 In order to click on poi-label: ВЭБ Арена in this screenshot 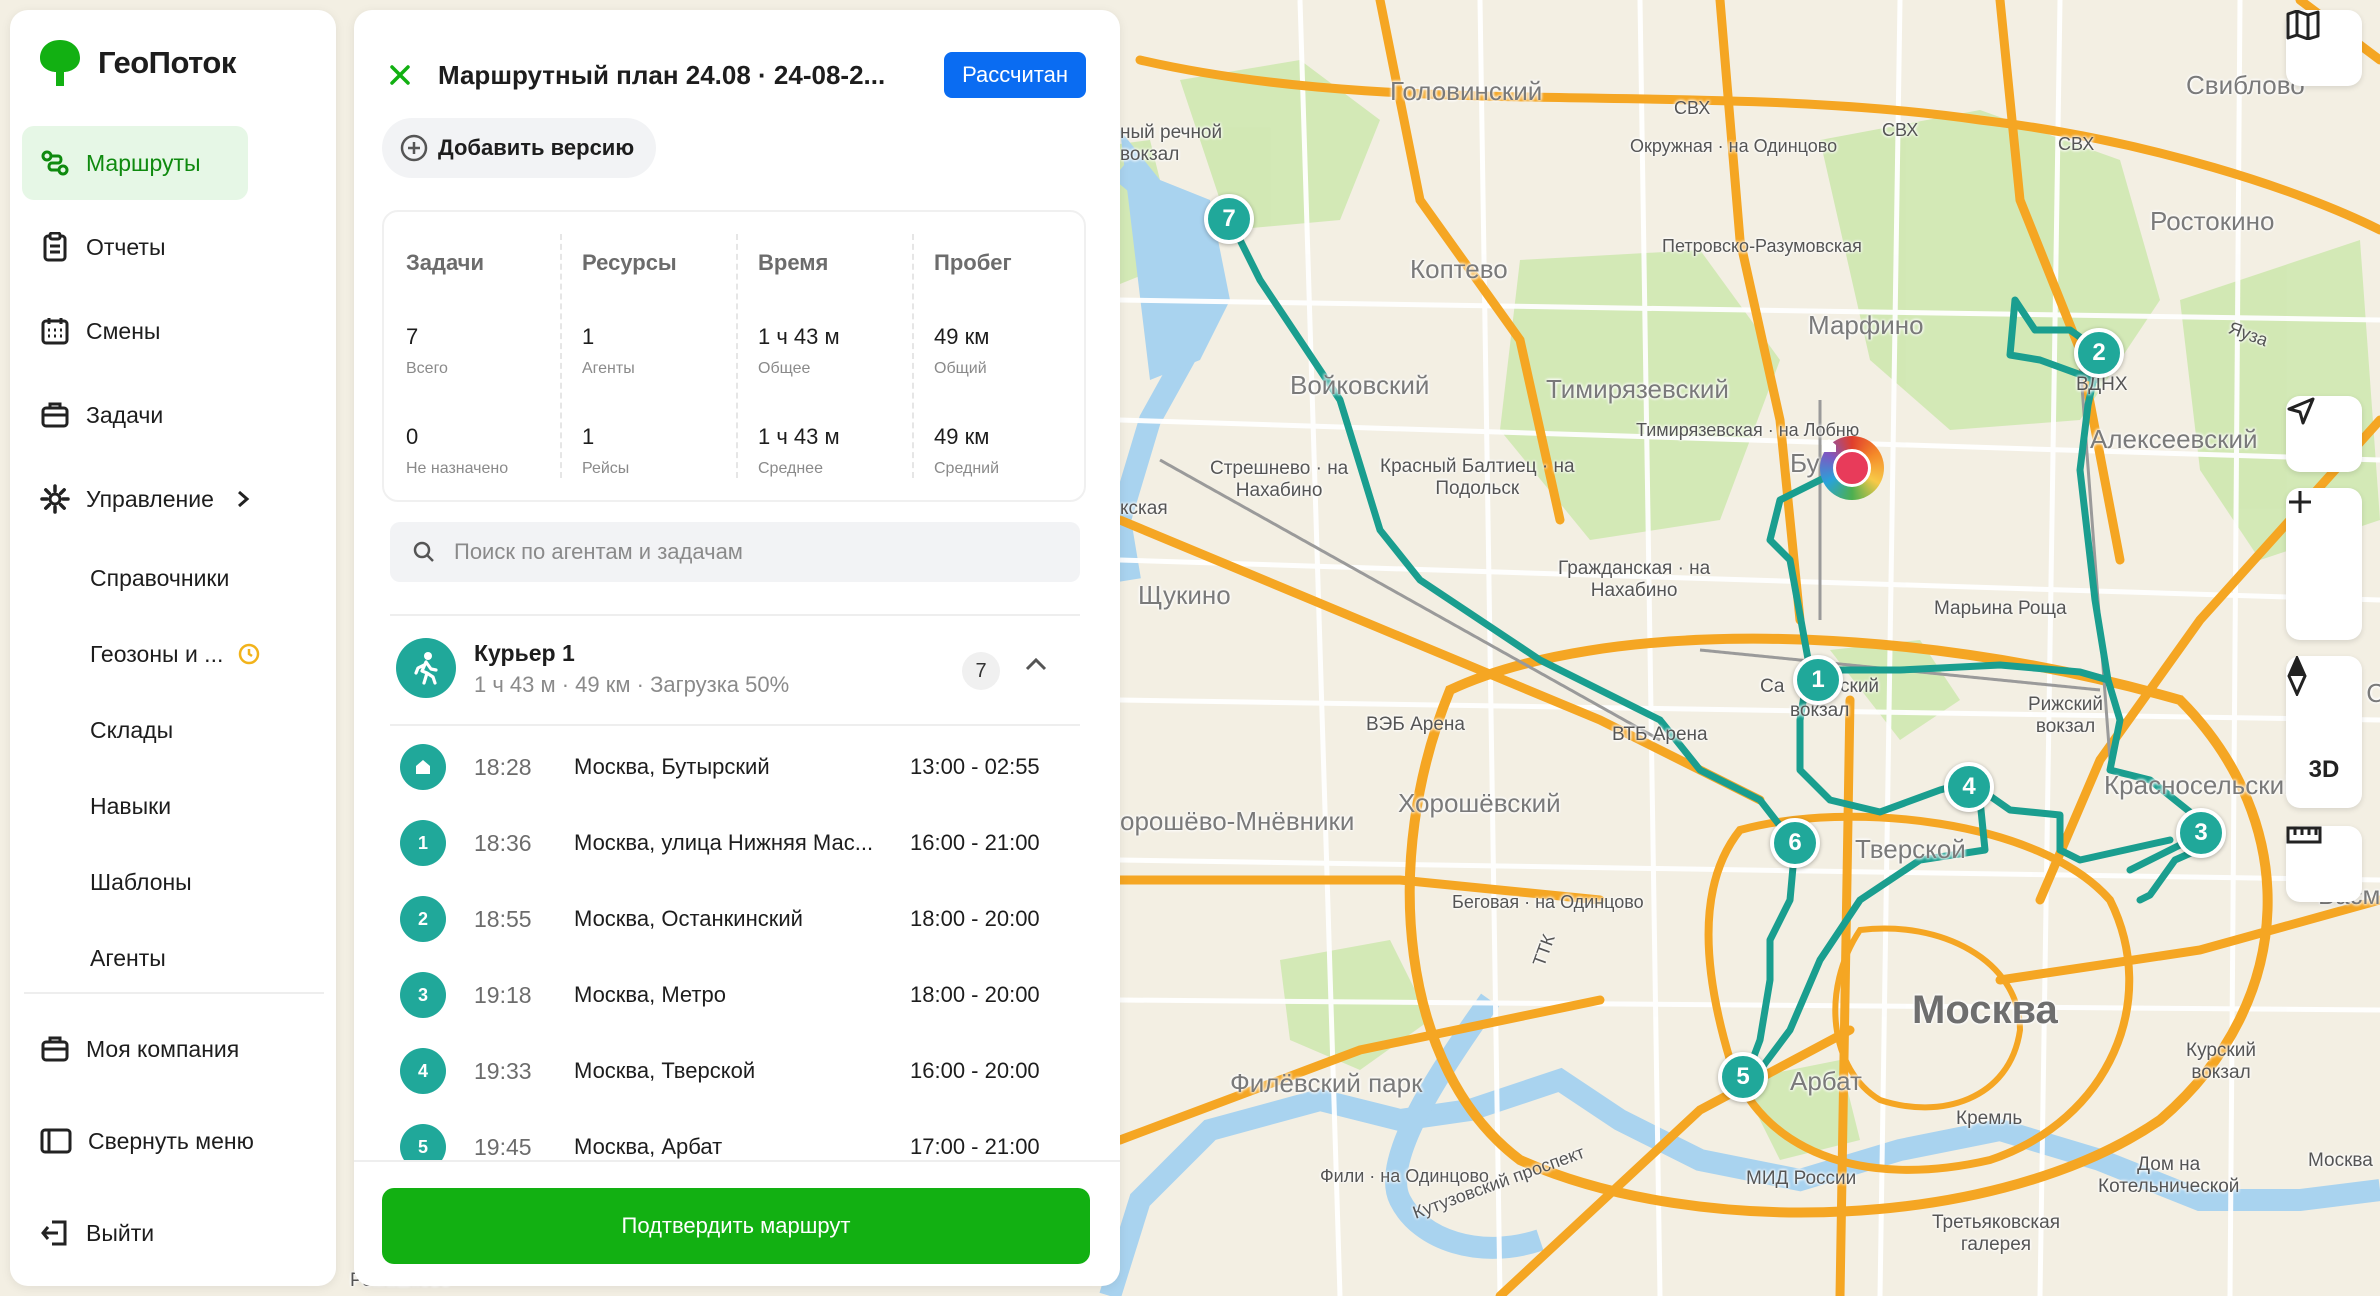, I will do `click(1415, 724)`.